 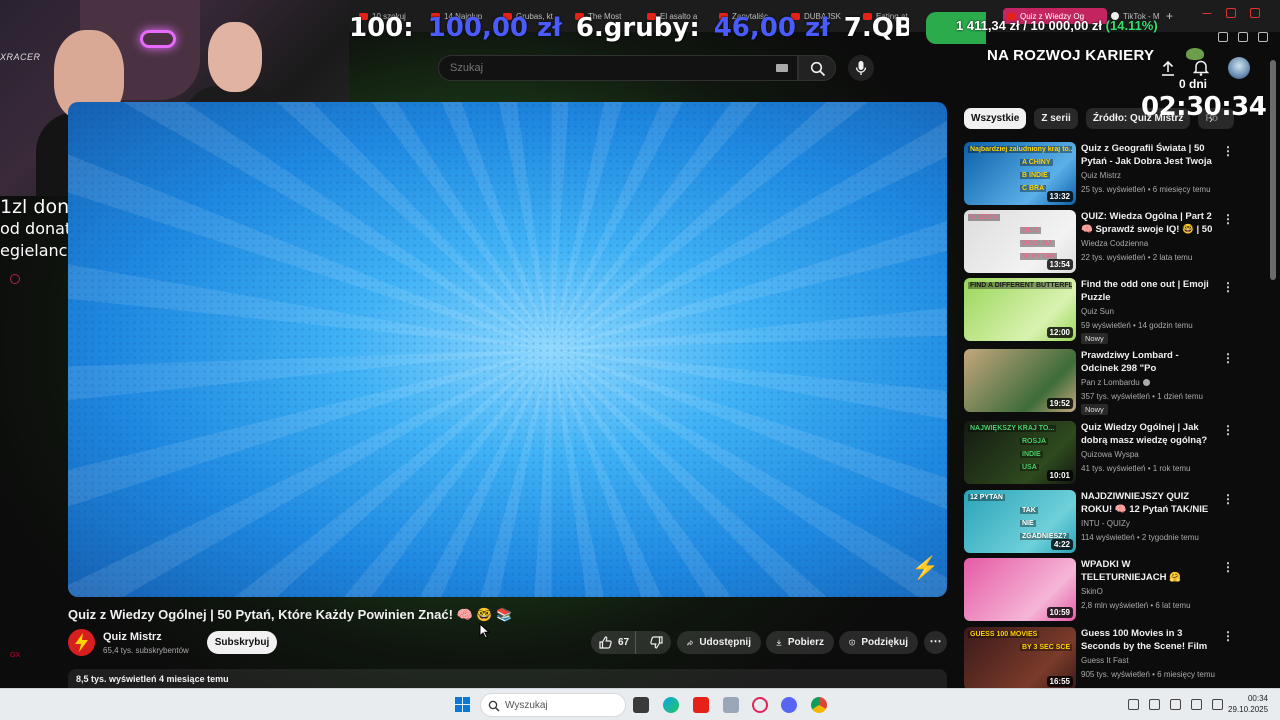 What do you see at coordinates (935, 642) in the screenshot?
I see `more-actions-button: ⋯` at bounding box center [935, 642].